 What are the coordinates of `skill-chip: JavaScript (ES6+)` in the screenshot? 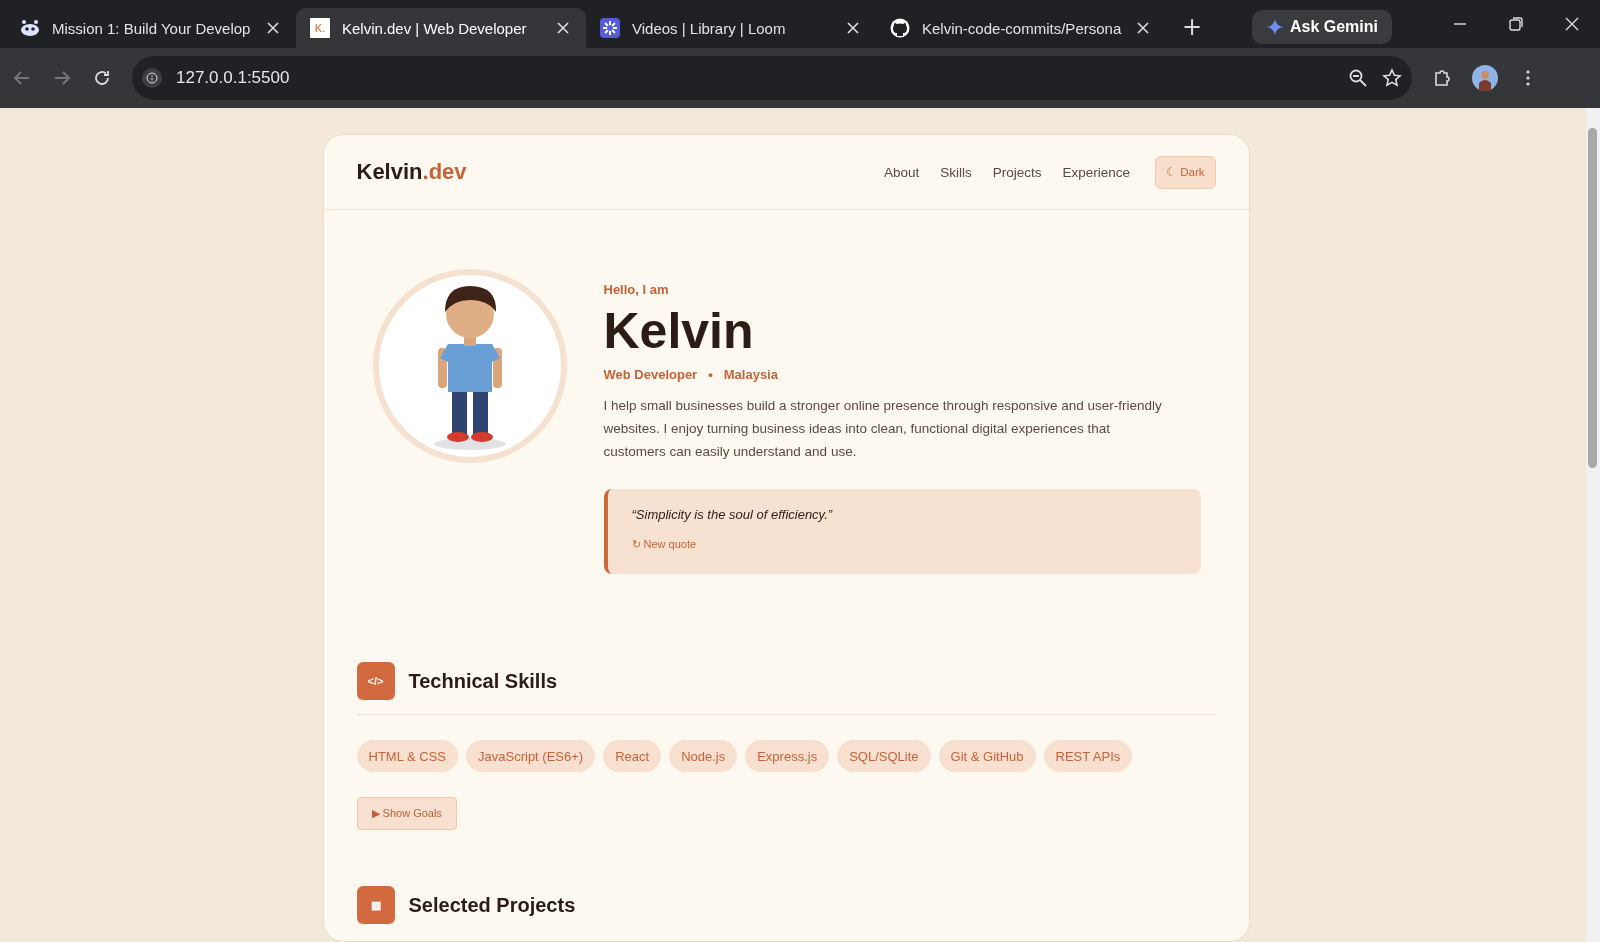 It's located at (531, 756).